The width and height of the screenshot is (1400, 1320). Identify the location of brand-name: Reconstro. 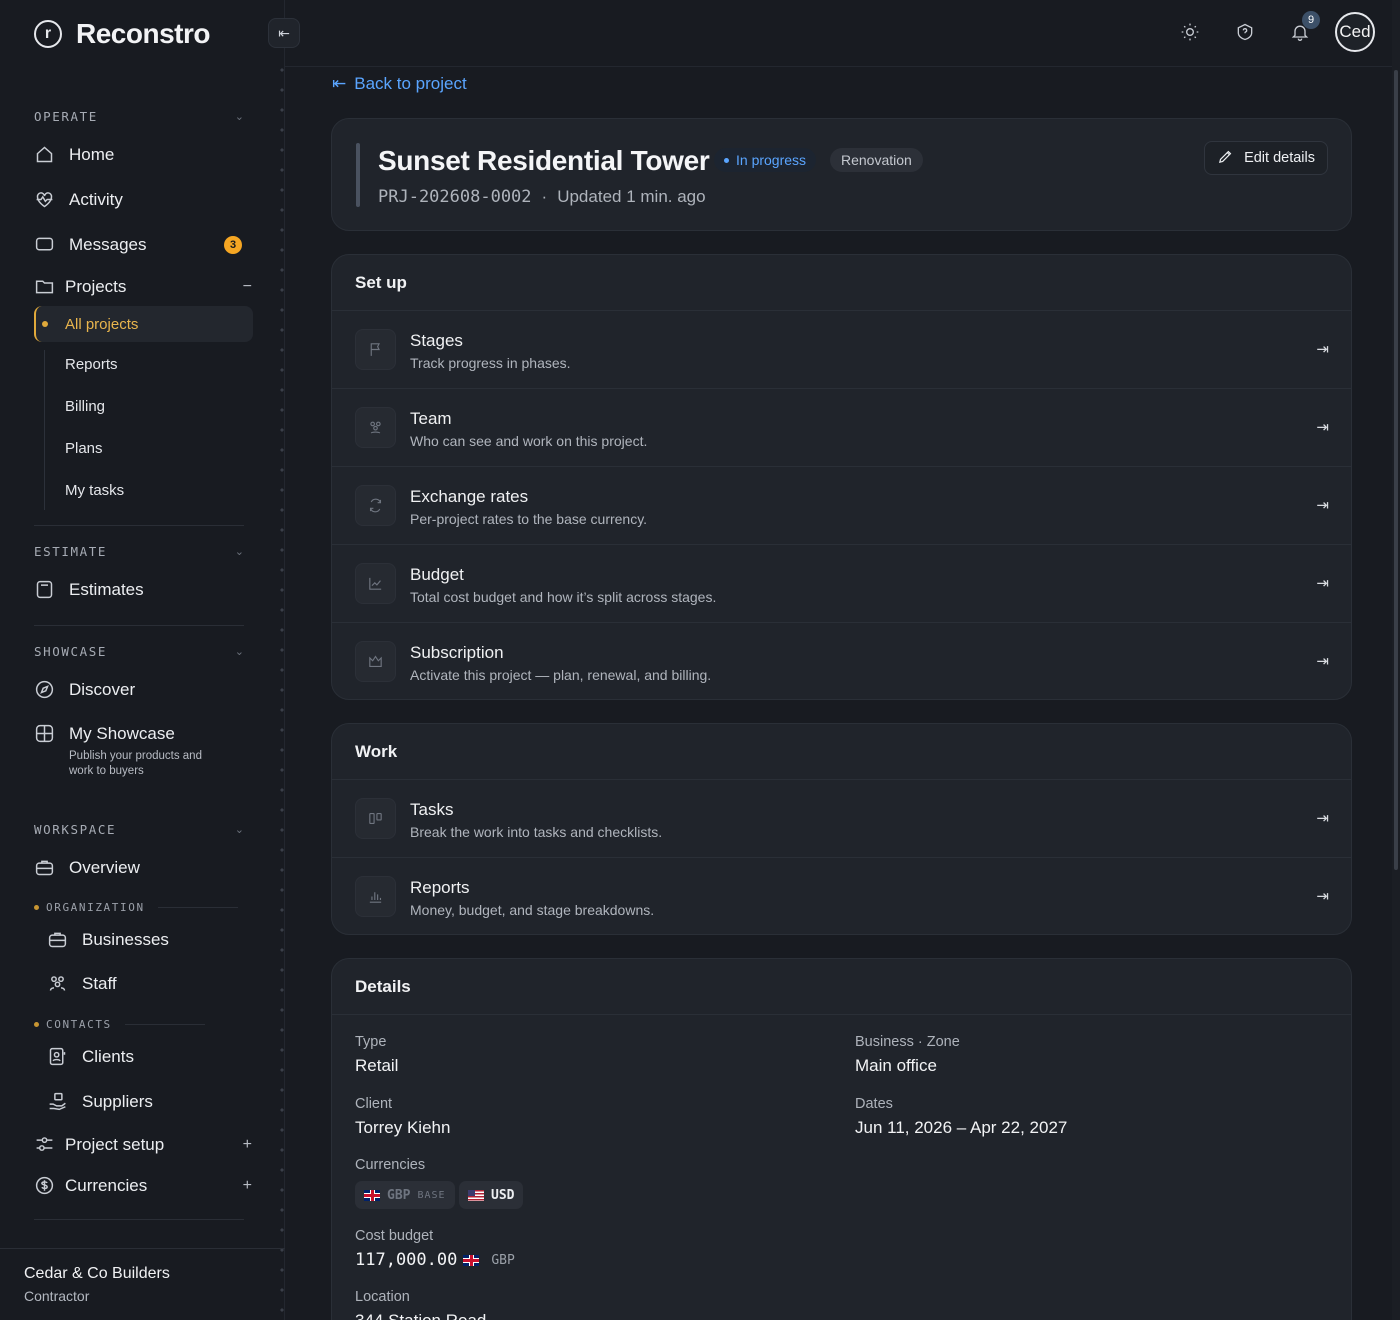
(143, 33).